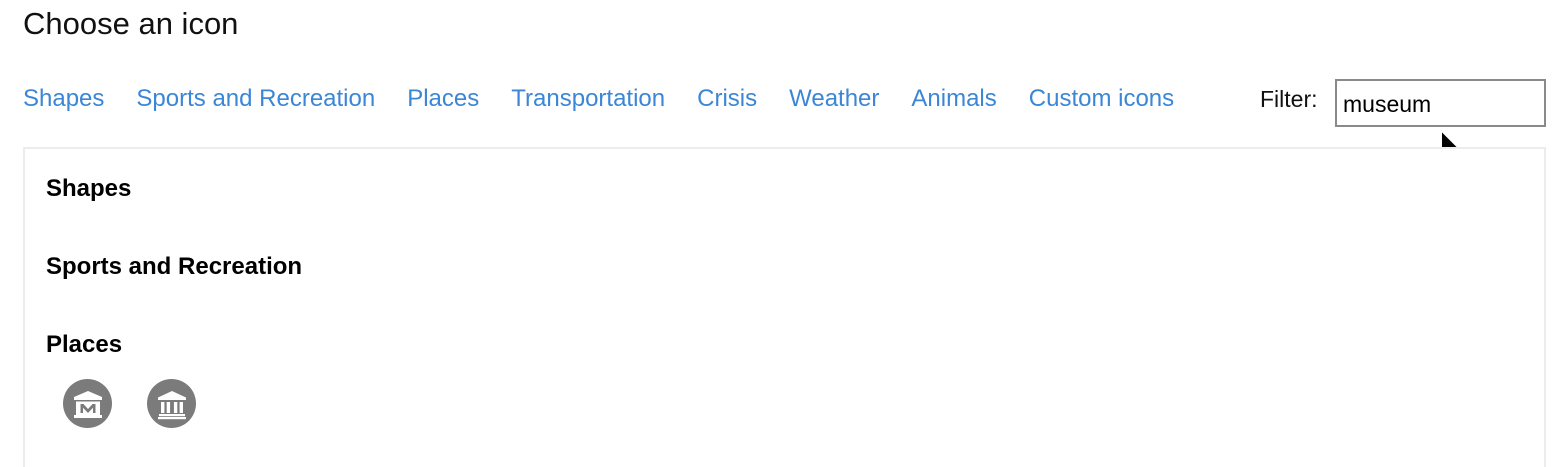 The width and height of the screenshot is (1562, 467). I want to click on museum-m-icon, so click(87, 403).